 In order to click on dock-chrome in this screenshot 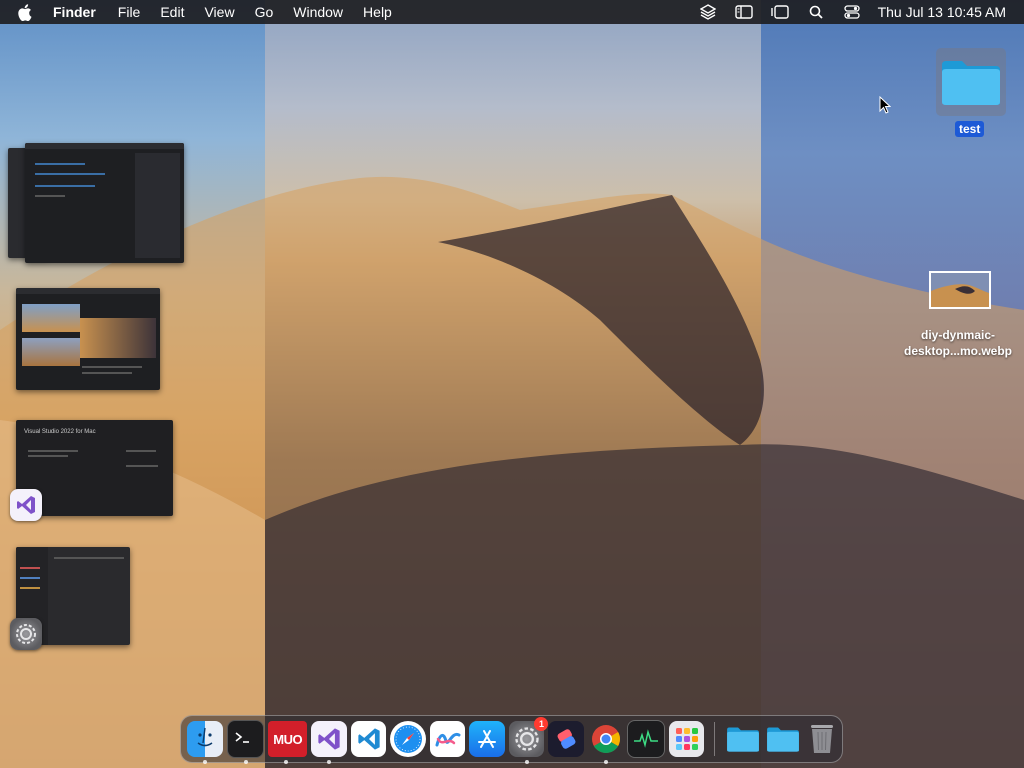, I will do `click(606, 742)`.